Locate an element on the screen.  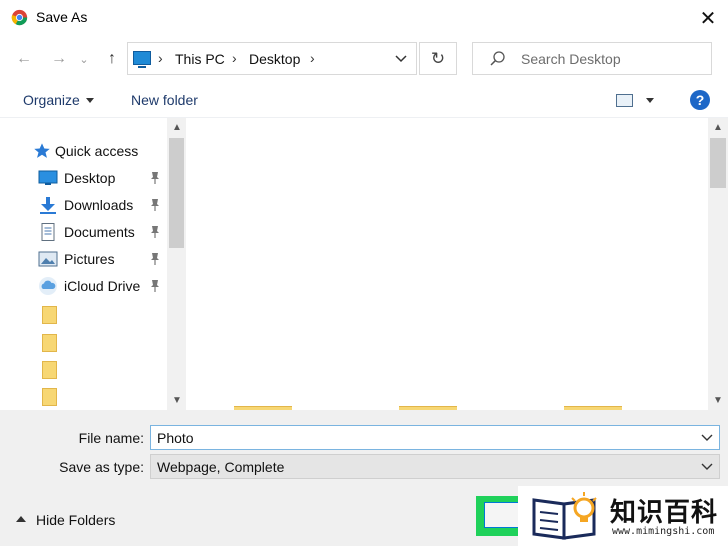
sidebar-item-downloads: Downloads is located at coordinates (84, 205).